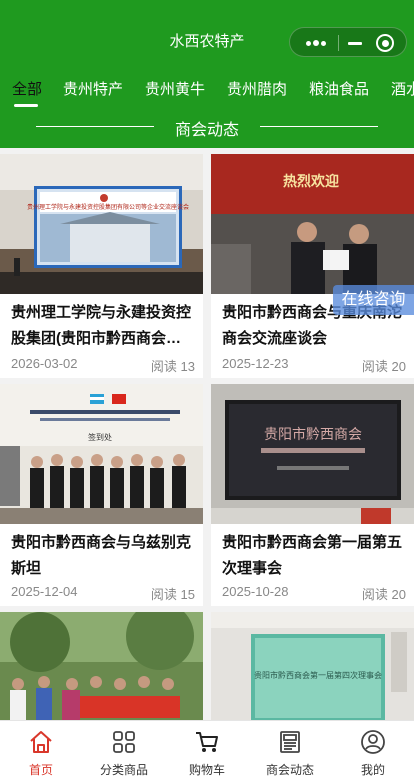 Image resolution: width=414 pixels, height=780 pixels. I want to click on article-image: 贵阳市黔西商会, so click(312, 454).